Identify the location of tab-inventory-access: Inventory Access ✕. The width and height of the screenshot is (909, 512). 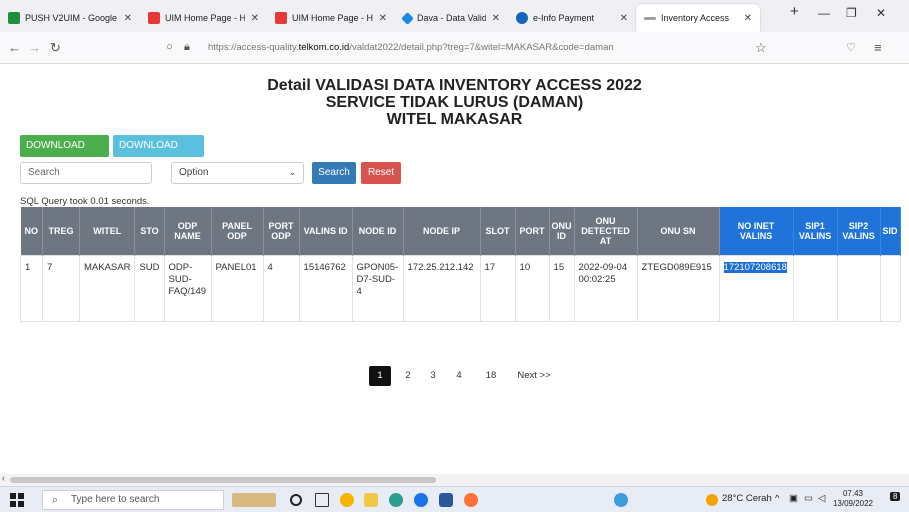
(698, 18).